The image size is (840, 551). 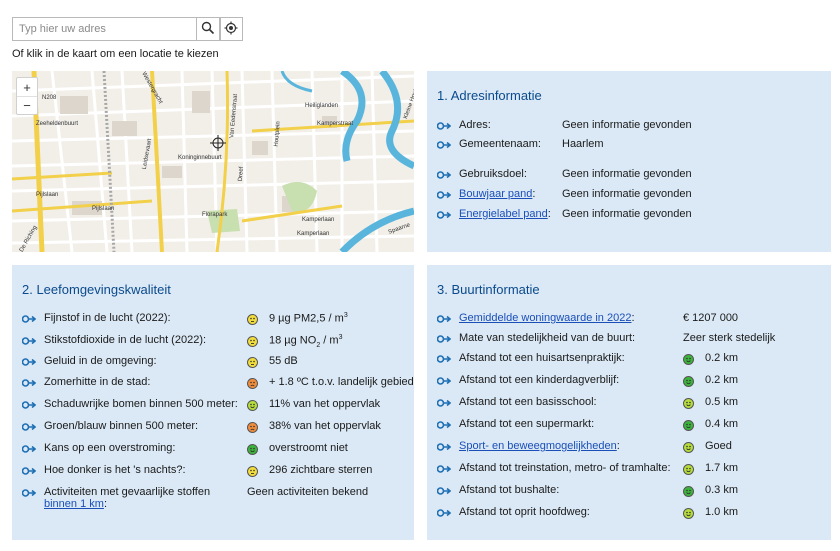 I want to click on search-button, so click(x=208, y=29).